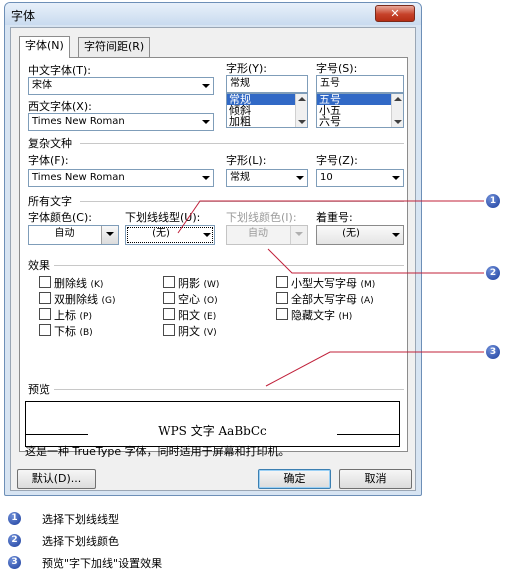  What do you see at coordinates (14, 540) in the screenshot?
I see `legend-marker-2: 2` at bounding box center [14, 540].